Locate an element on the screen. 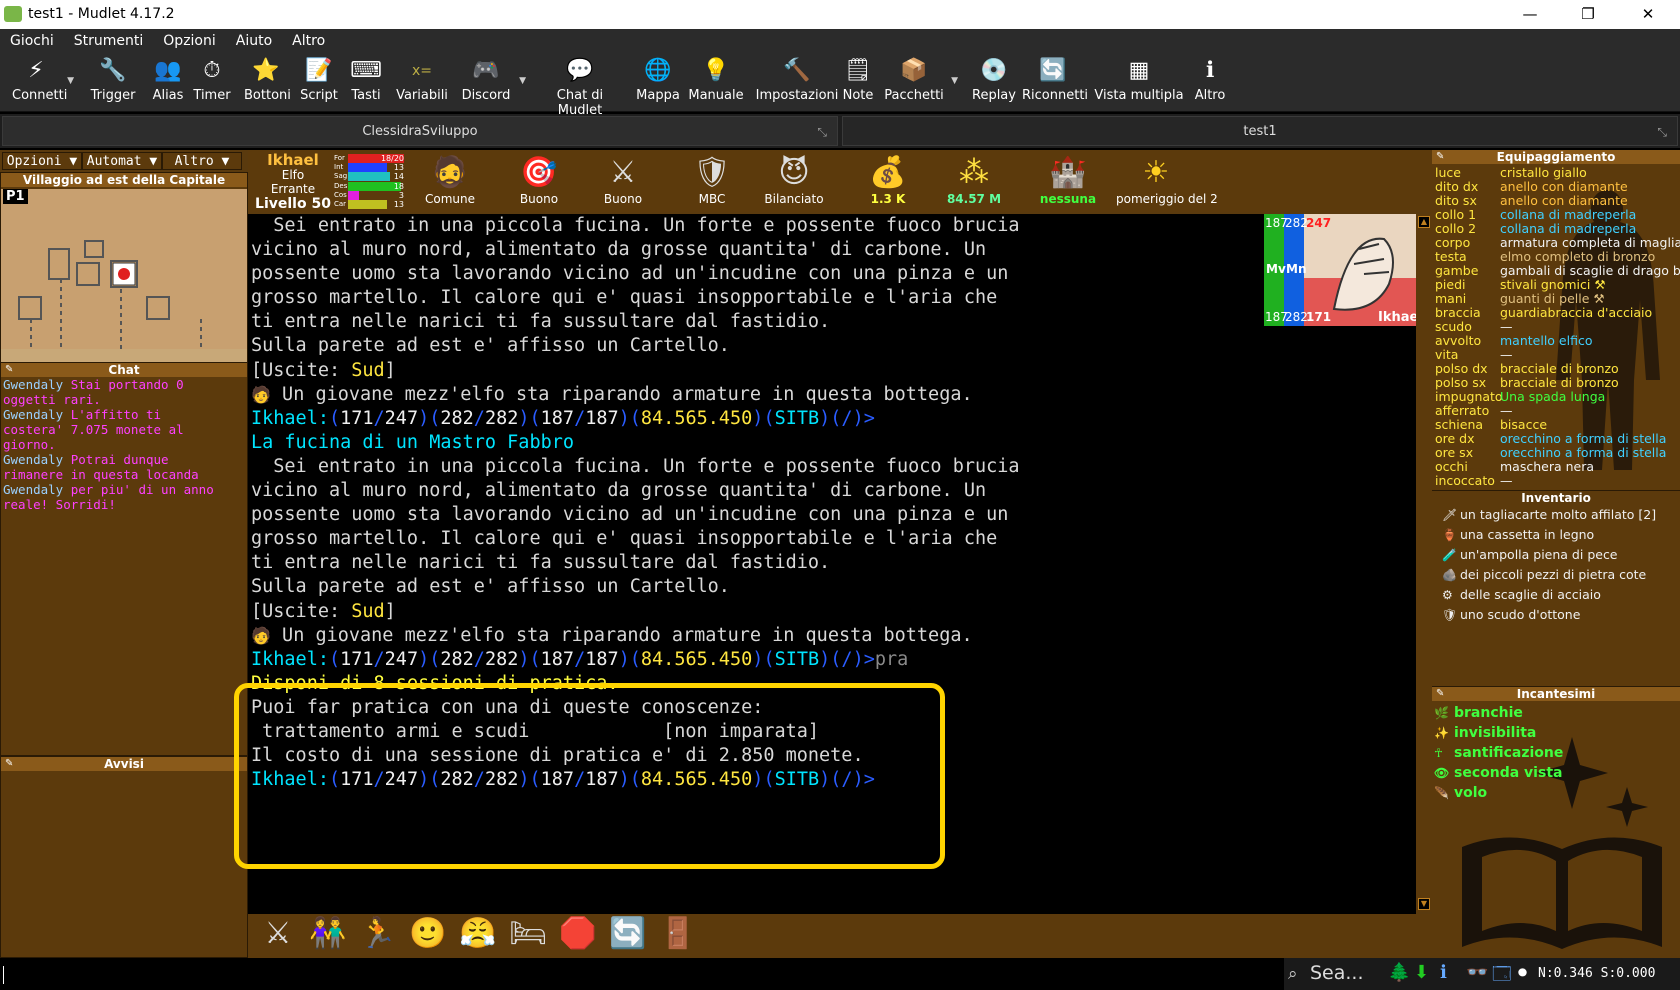 The image size is (1680, 990). refresh-button-icon: 🔄 is located at coordinates (628, 934).